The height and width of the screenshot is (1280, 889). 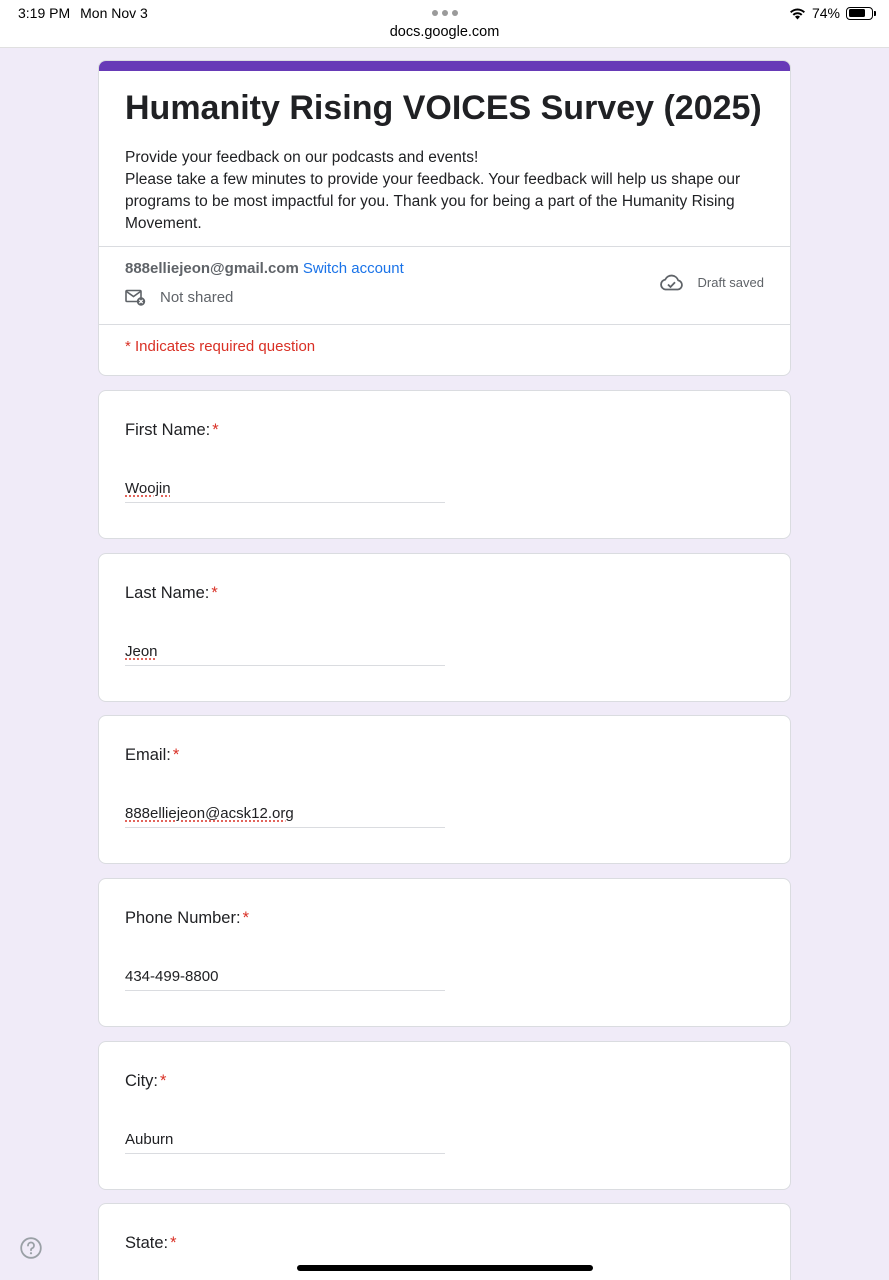 I want to click on header-divider, so click(x=444, y=246).